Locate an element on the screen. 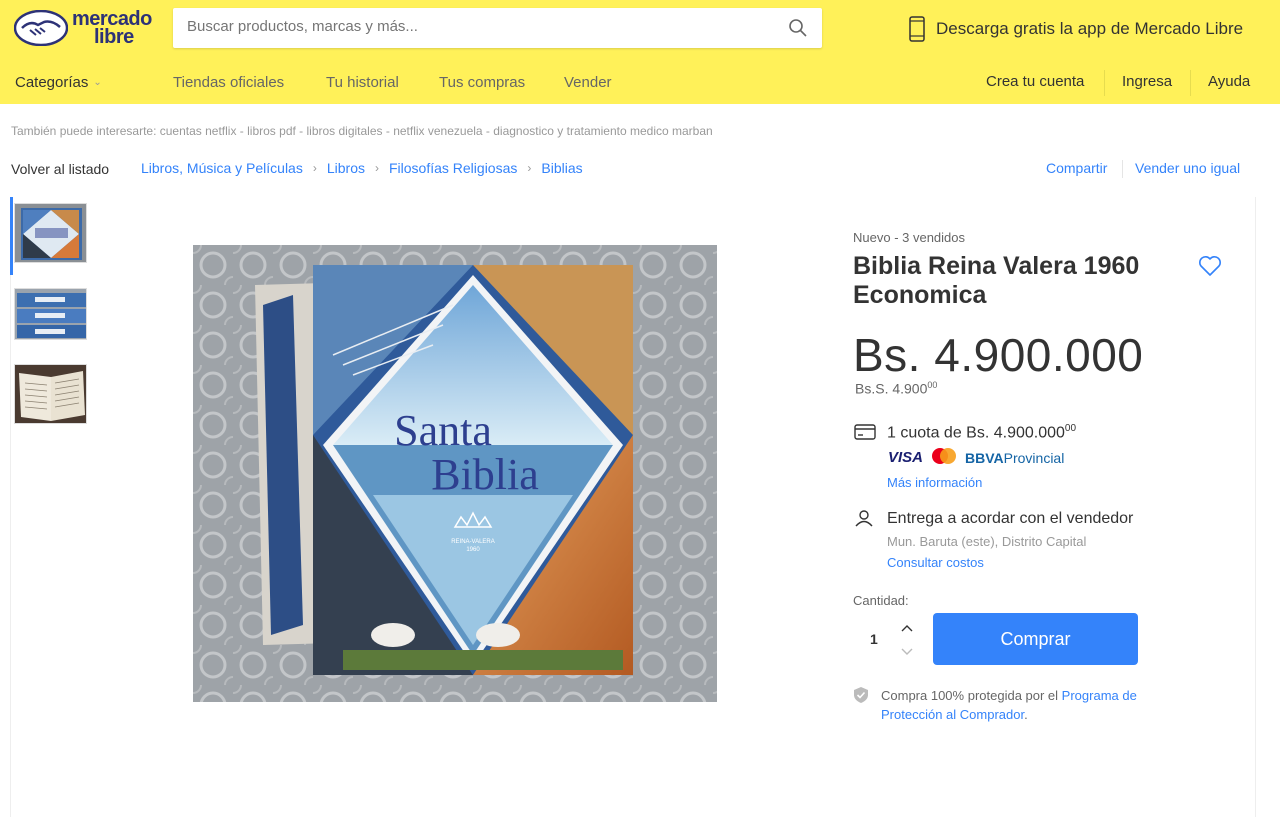  person-icon is located at coordinates (864, 518).